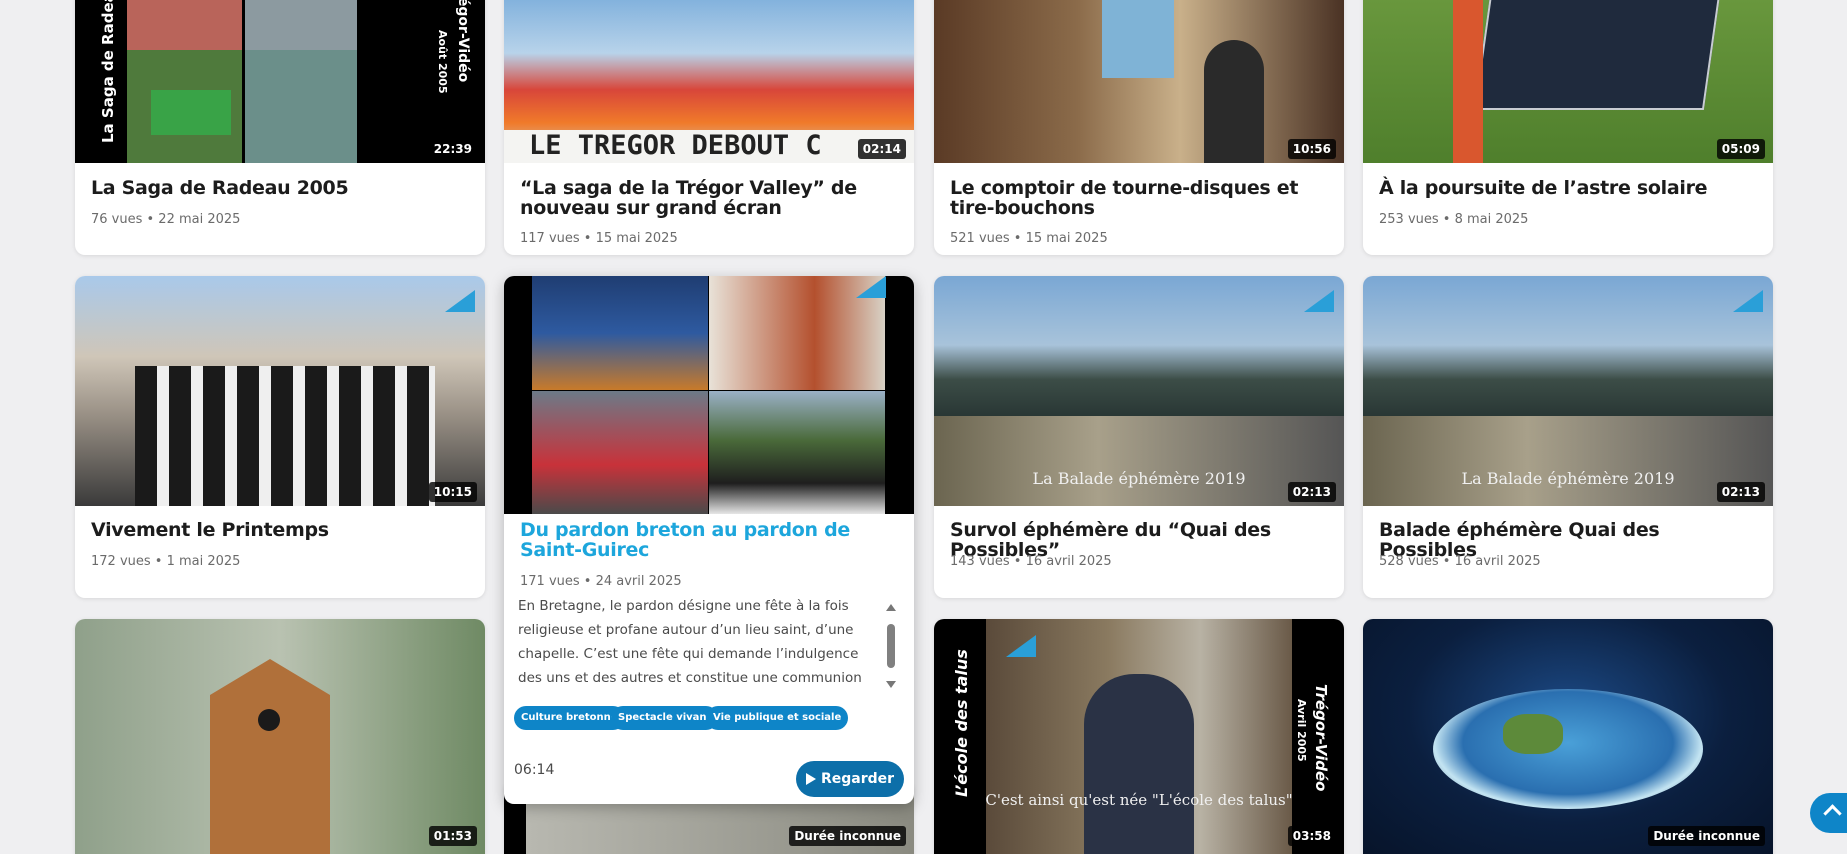 The image size is (1847, 854). Describe the element at coordinates (810, 779) in the screenshot. I see `play-icon` at that location.